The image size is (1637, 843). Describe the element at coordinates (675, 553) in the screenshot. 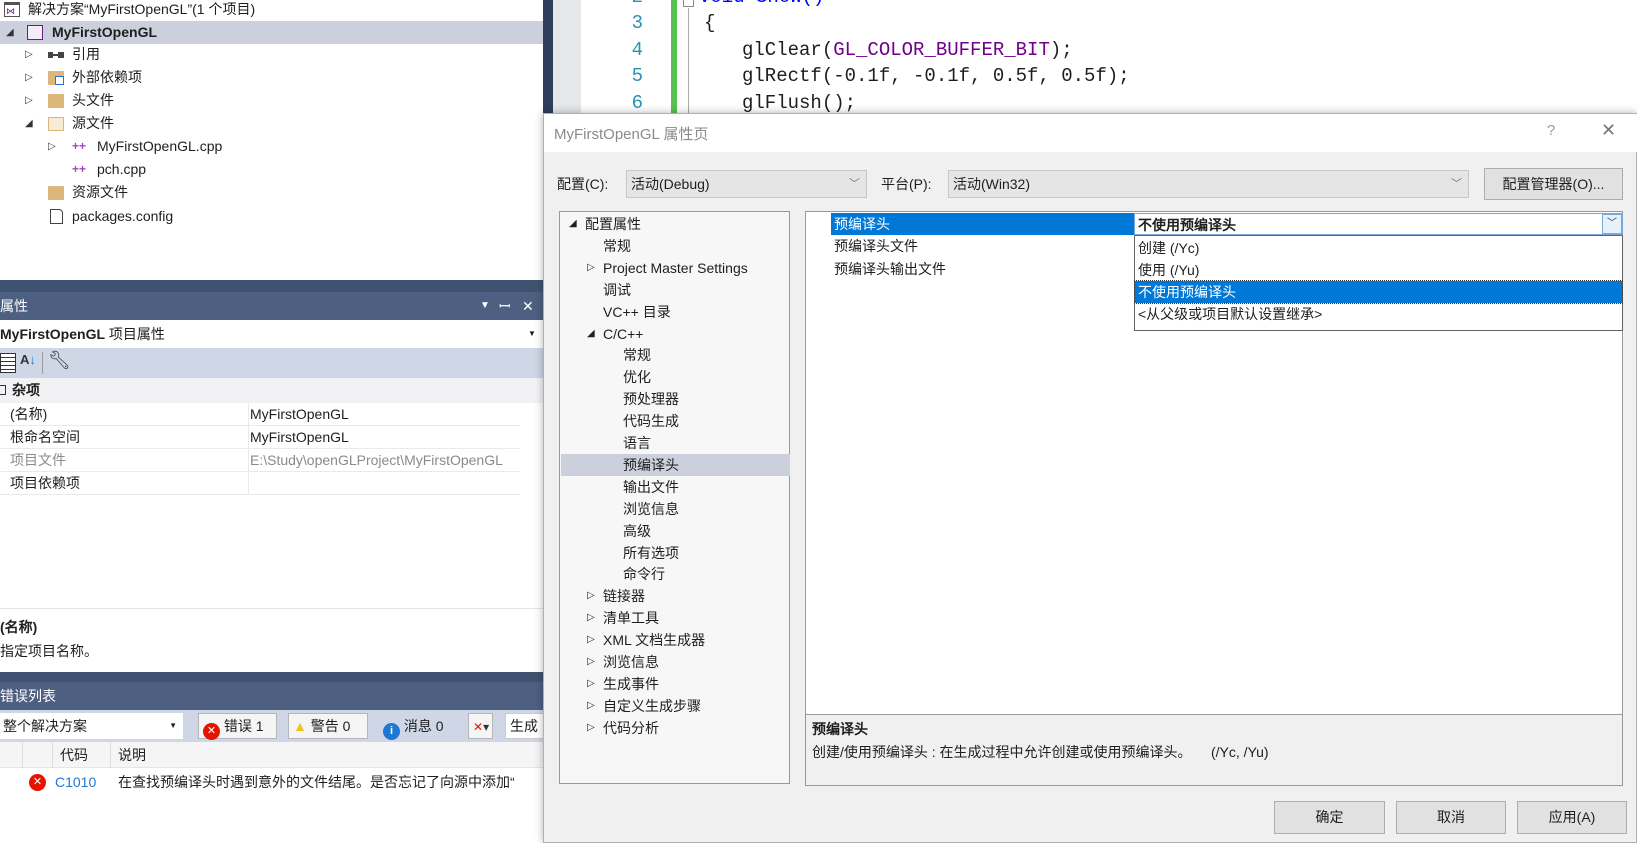

I see `tree-item: 所有选项` at that location.